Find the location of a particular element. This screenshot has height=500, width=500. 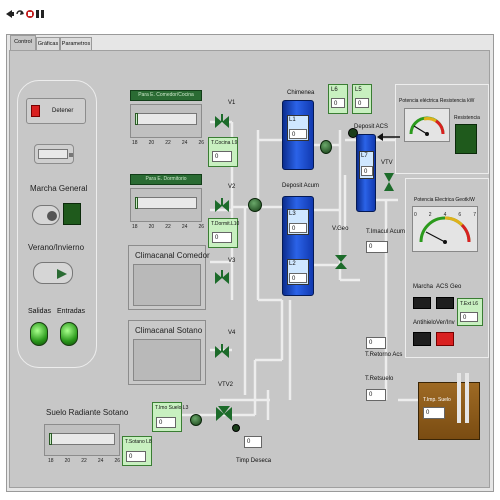

comedor-setpoint-header: Para E. Comedor/Cocina is located at coordinates (166, 95).